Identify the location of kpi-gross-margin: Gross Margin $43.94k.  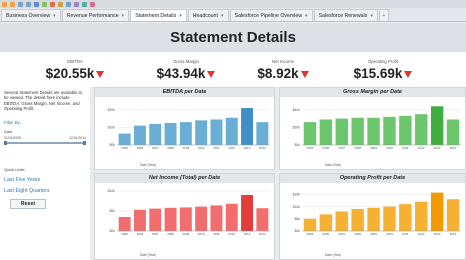
(186, 66).